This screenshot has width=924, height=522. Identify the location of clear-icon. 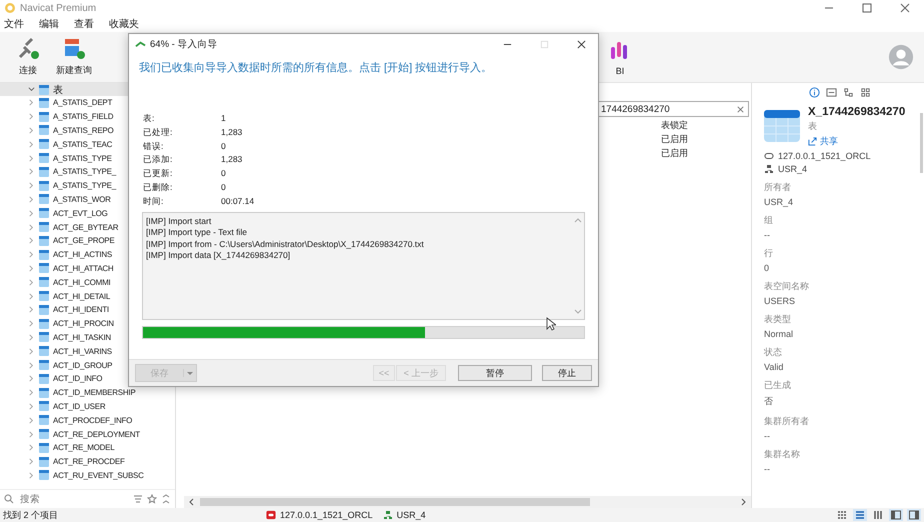
(740, 109).